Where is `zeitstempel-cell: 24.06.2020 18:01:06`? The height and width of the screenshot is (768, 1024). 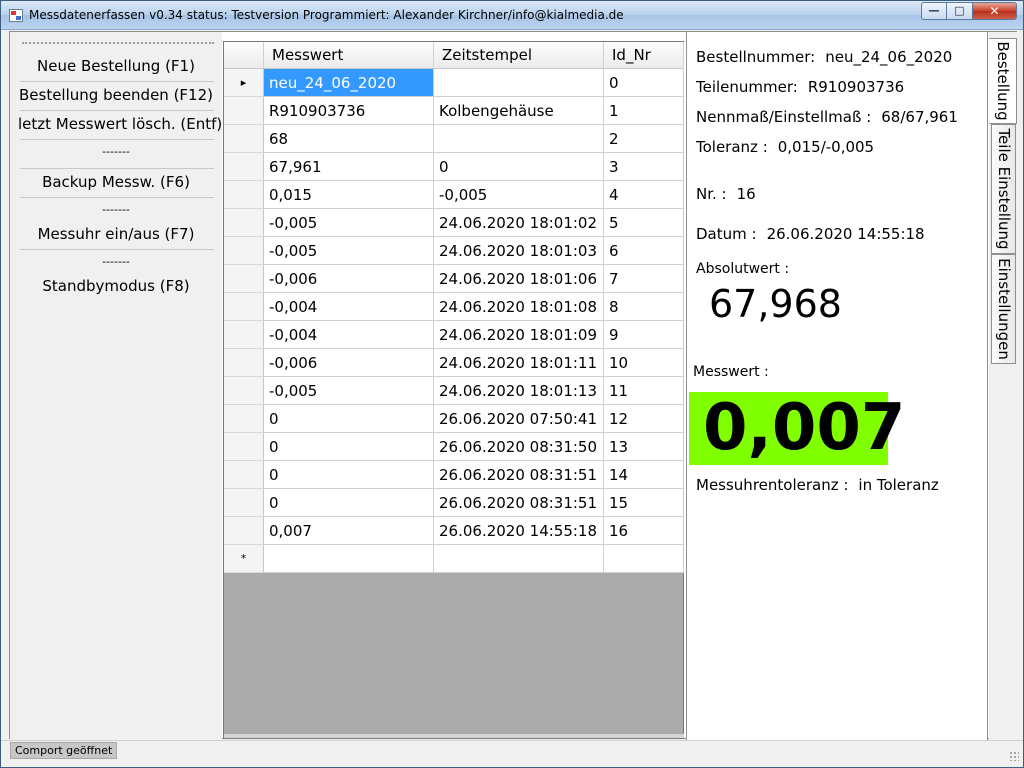
zeitstempel-cell: 24.06.2020 18:01:06 is located at coordinates (519, 279).